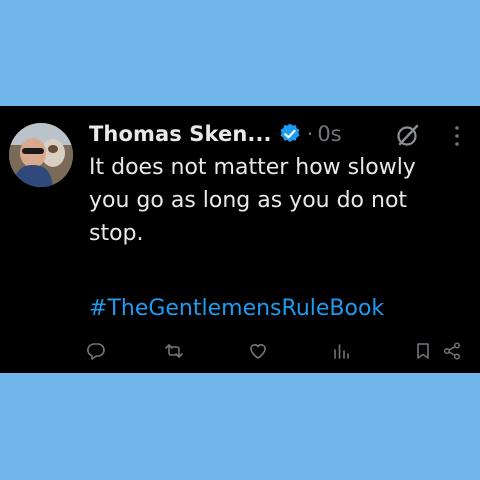  Describe the element at coordinates (236, 309) in the screenshot. I see `hashtag-link: #TheGentlemensRuleBook` at that location.